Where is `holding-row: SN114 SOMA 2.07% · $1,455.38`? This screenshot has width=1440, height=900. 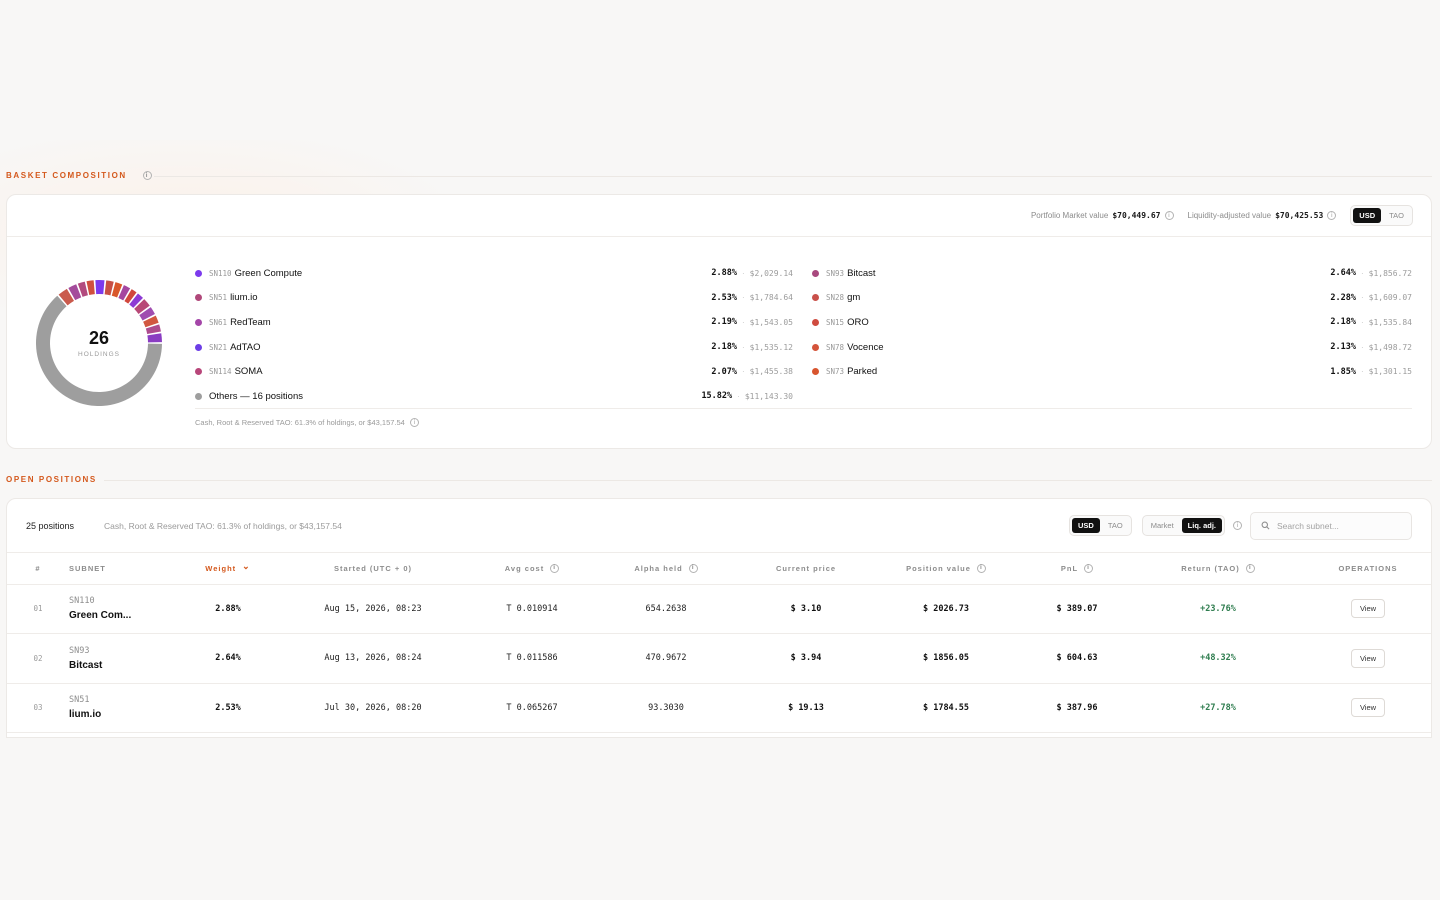 holding-row: SN114 SOMA 2.07% · $1,455.38 is located at coordinates (494, 371).